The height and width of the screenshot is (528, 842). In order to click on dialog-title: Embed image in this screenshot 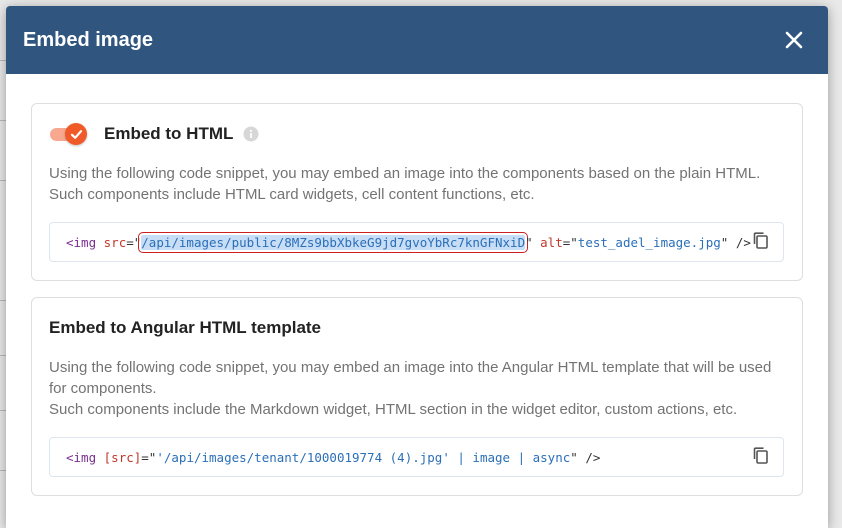, I will do `click(88, 39)`.